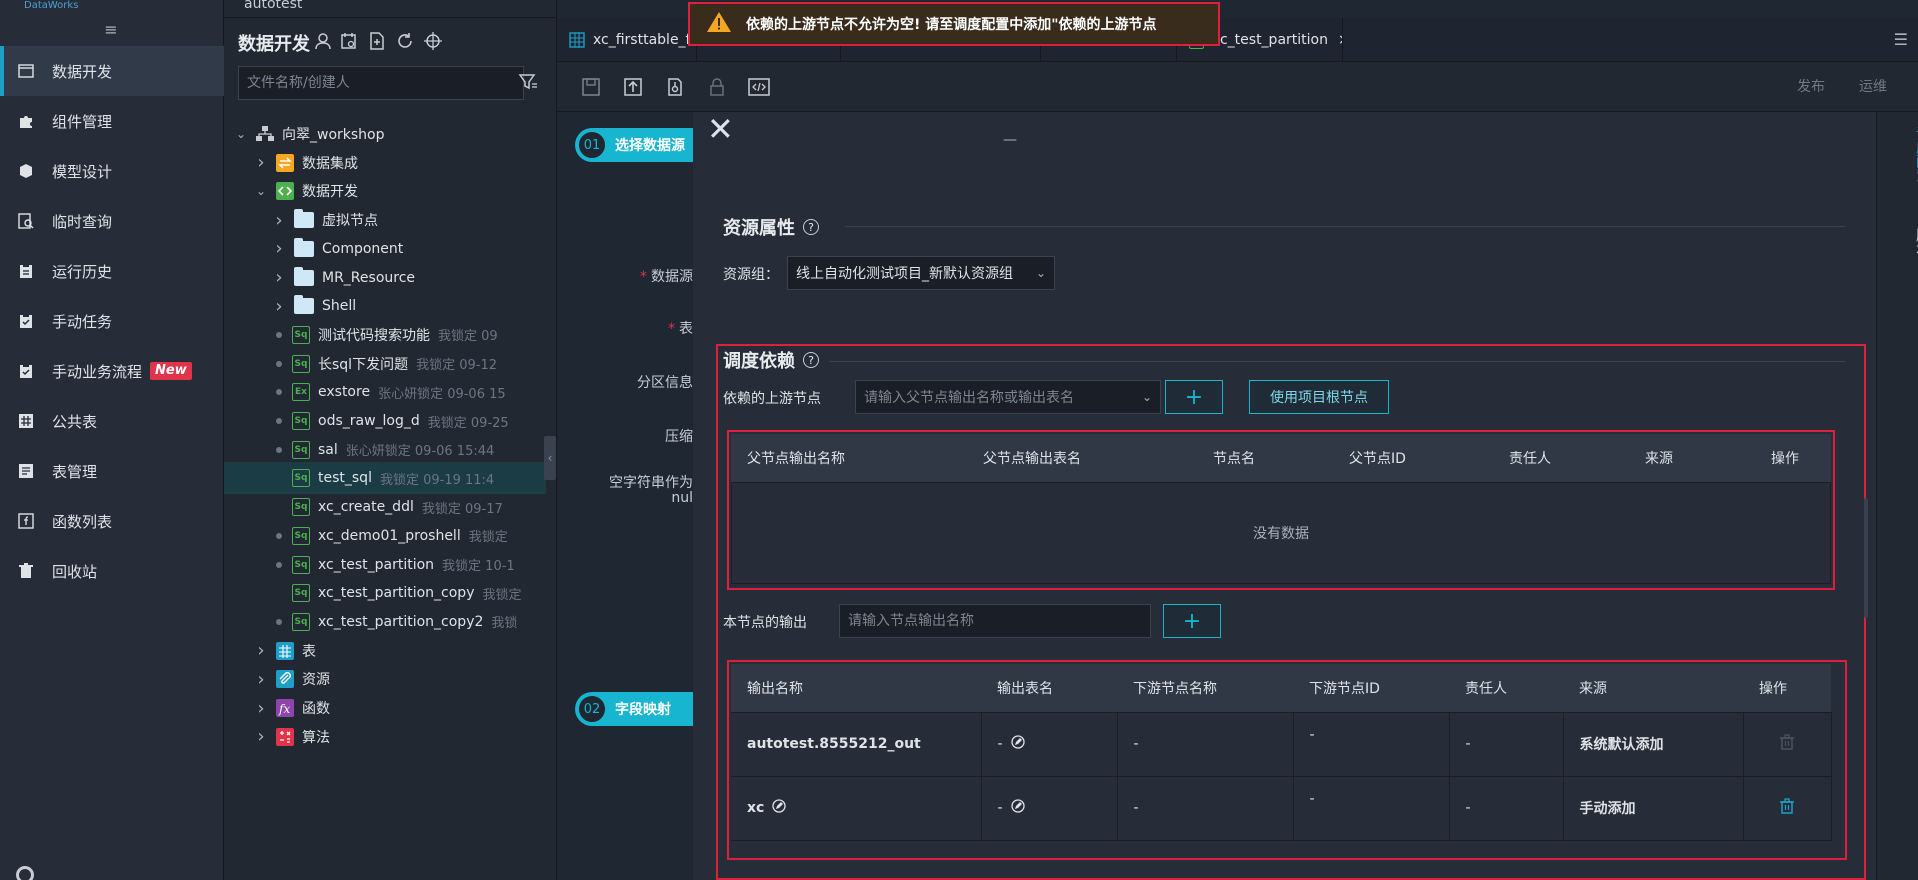  What do you see at coordinates (1866, 558) in the screenshot?
I see `scrollbar` at bounding box center [1866, 558].